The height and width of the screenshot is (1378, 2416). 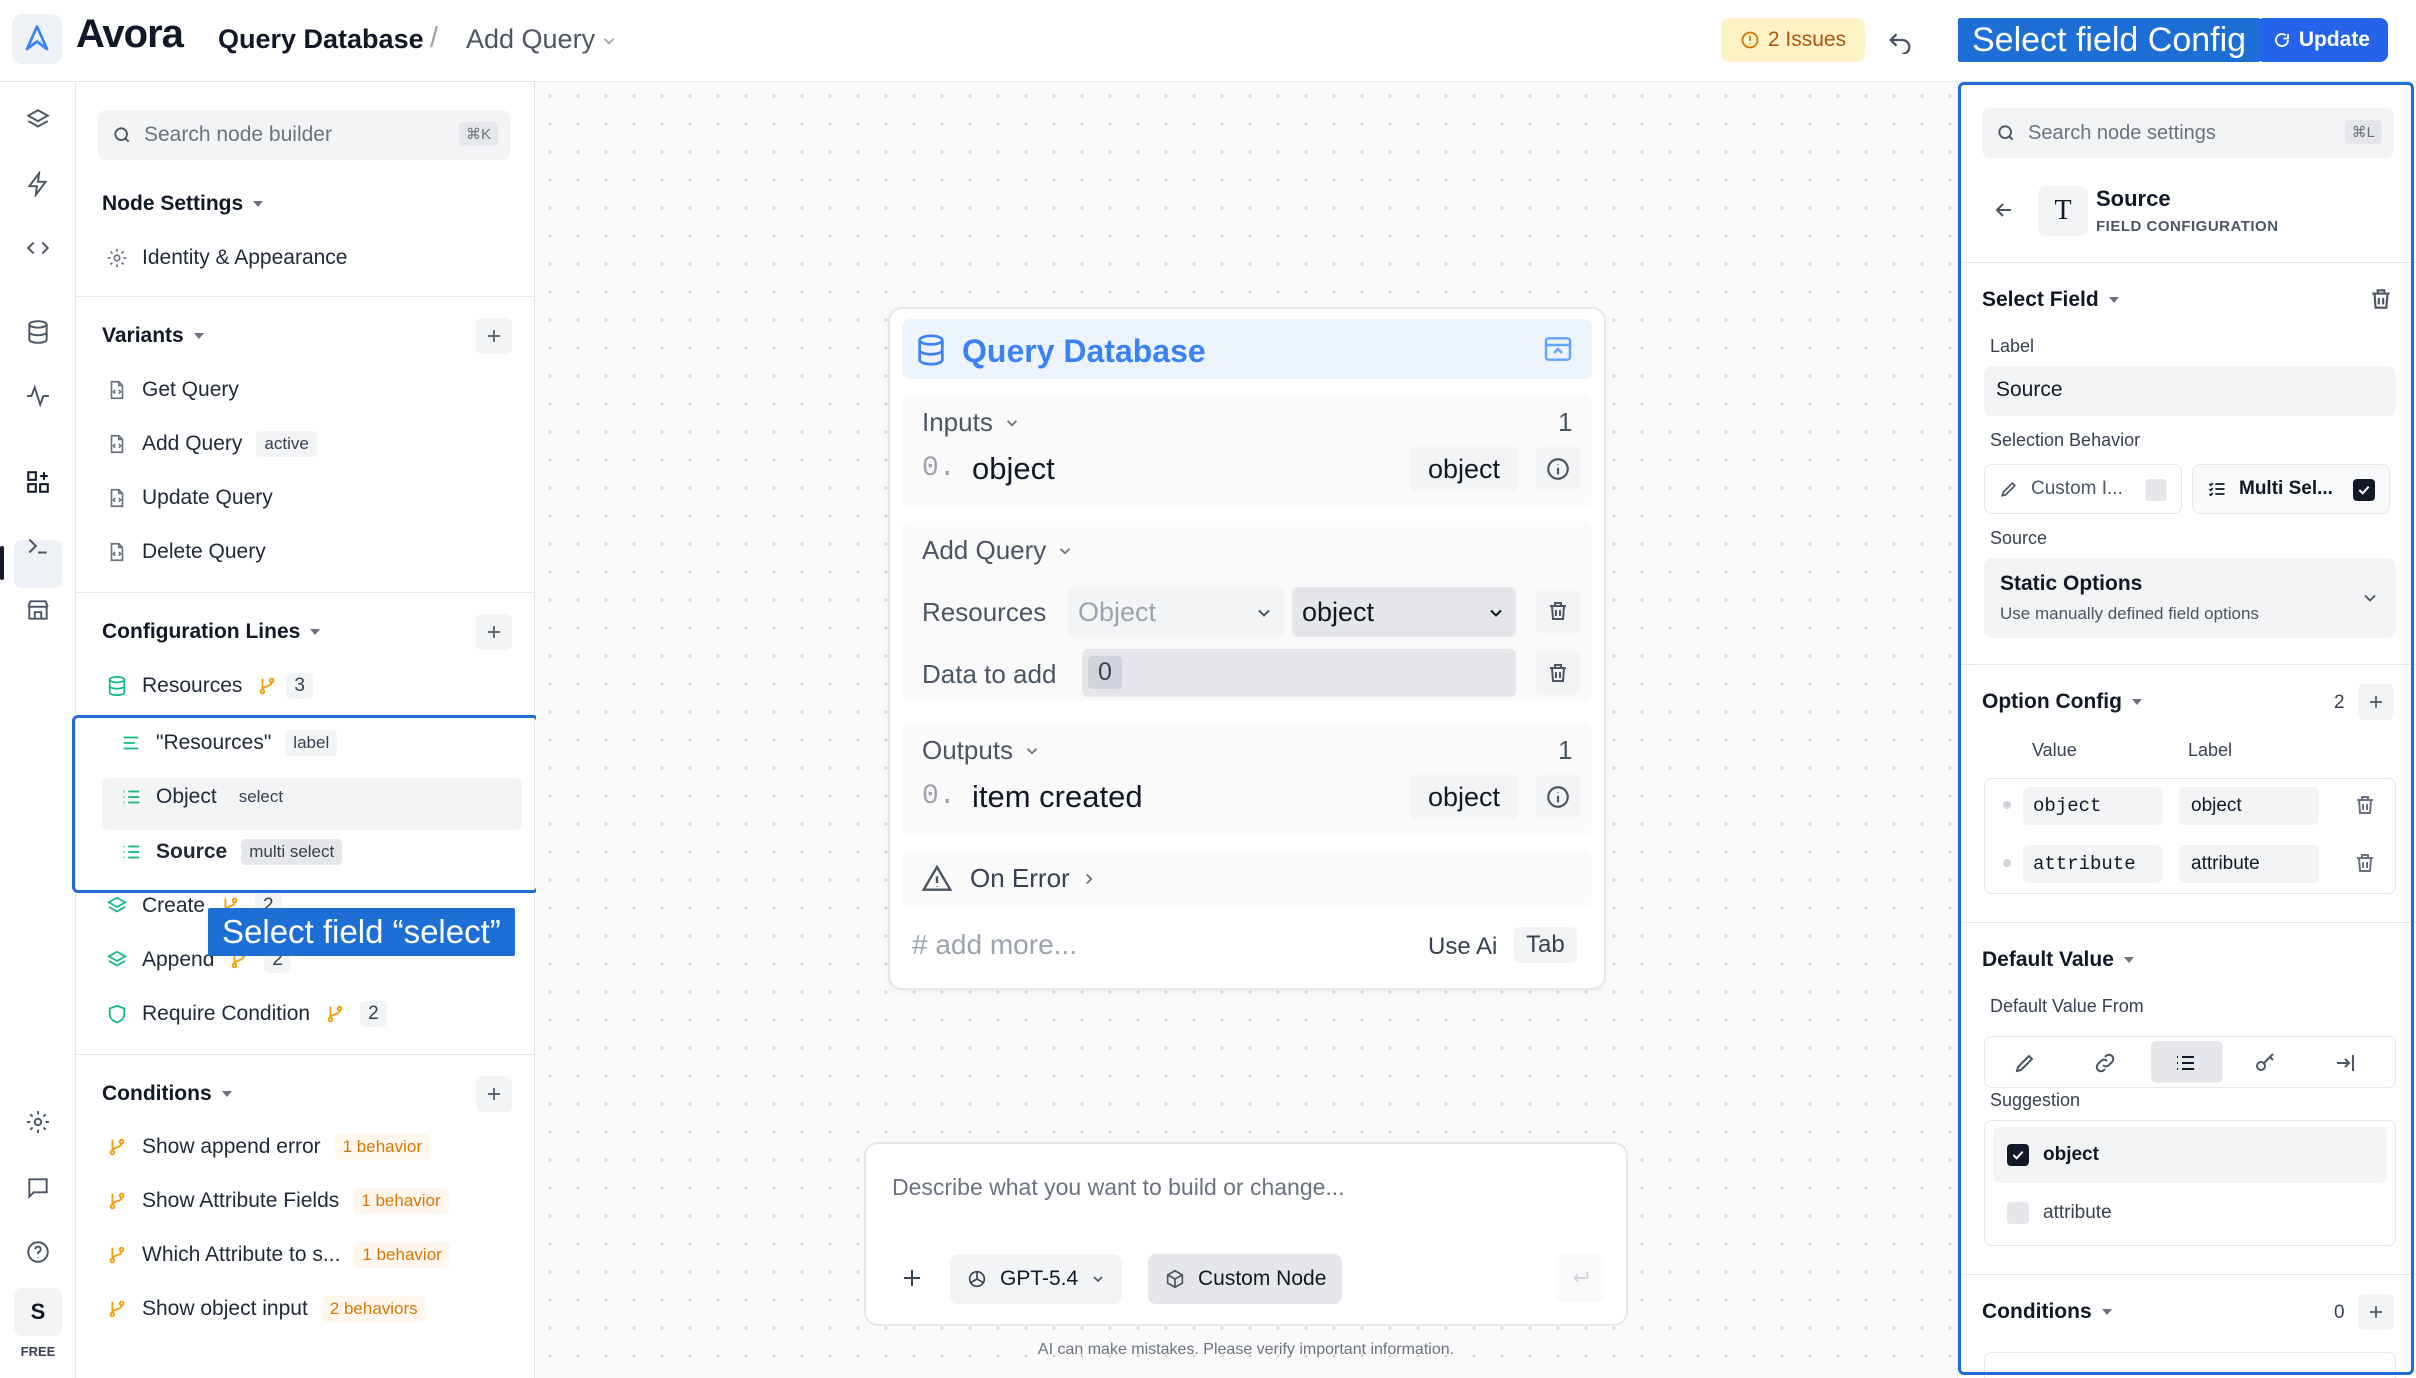 I want to click on search-shortcut: ⌘L, so click(x=2363, y=132).